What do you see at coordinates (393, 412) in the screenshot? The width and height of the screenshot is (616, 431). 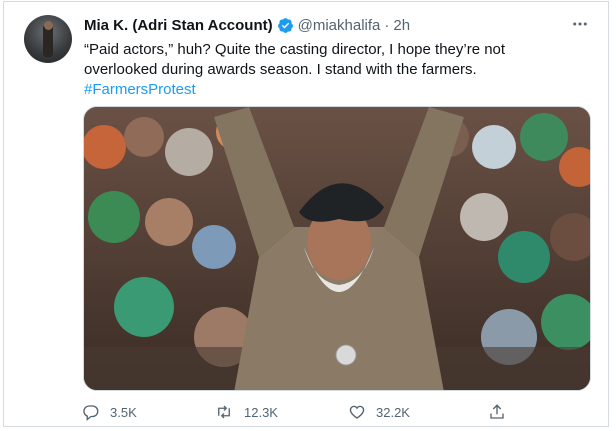 I see `like-count: 32.2K` at bounding box center [393, 412].